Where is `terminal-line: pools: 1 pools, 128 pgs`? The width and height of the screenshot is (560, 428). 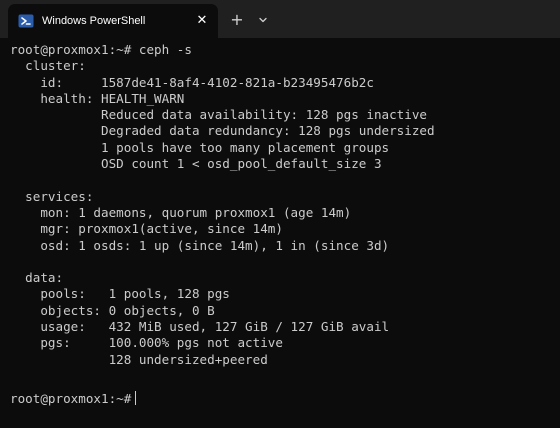
terminal-line: pools: 1 pools, 128 pgs is located at coordinates (120, 294).